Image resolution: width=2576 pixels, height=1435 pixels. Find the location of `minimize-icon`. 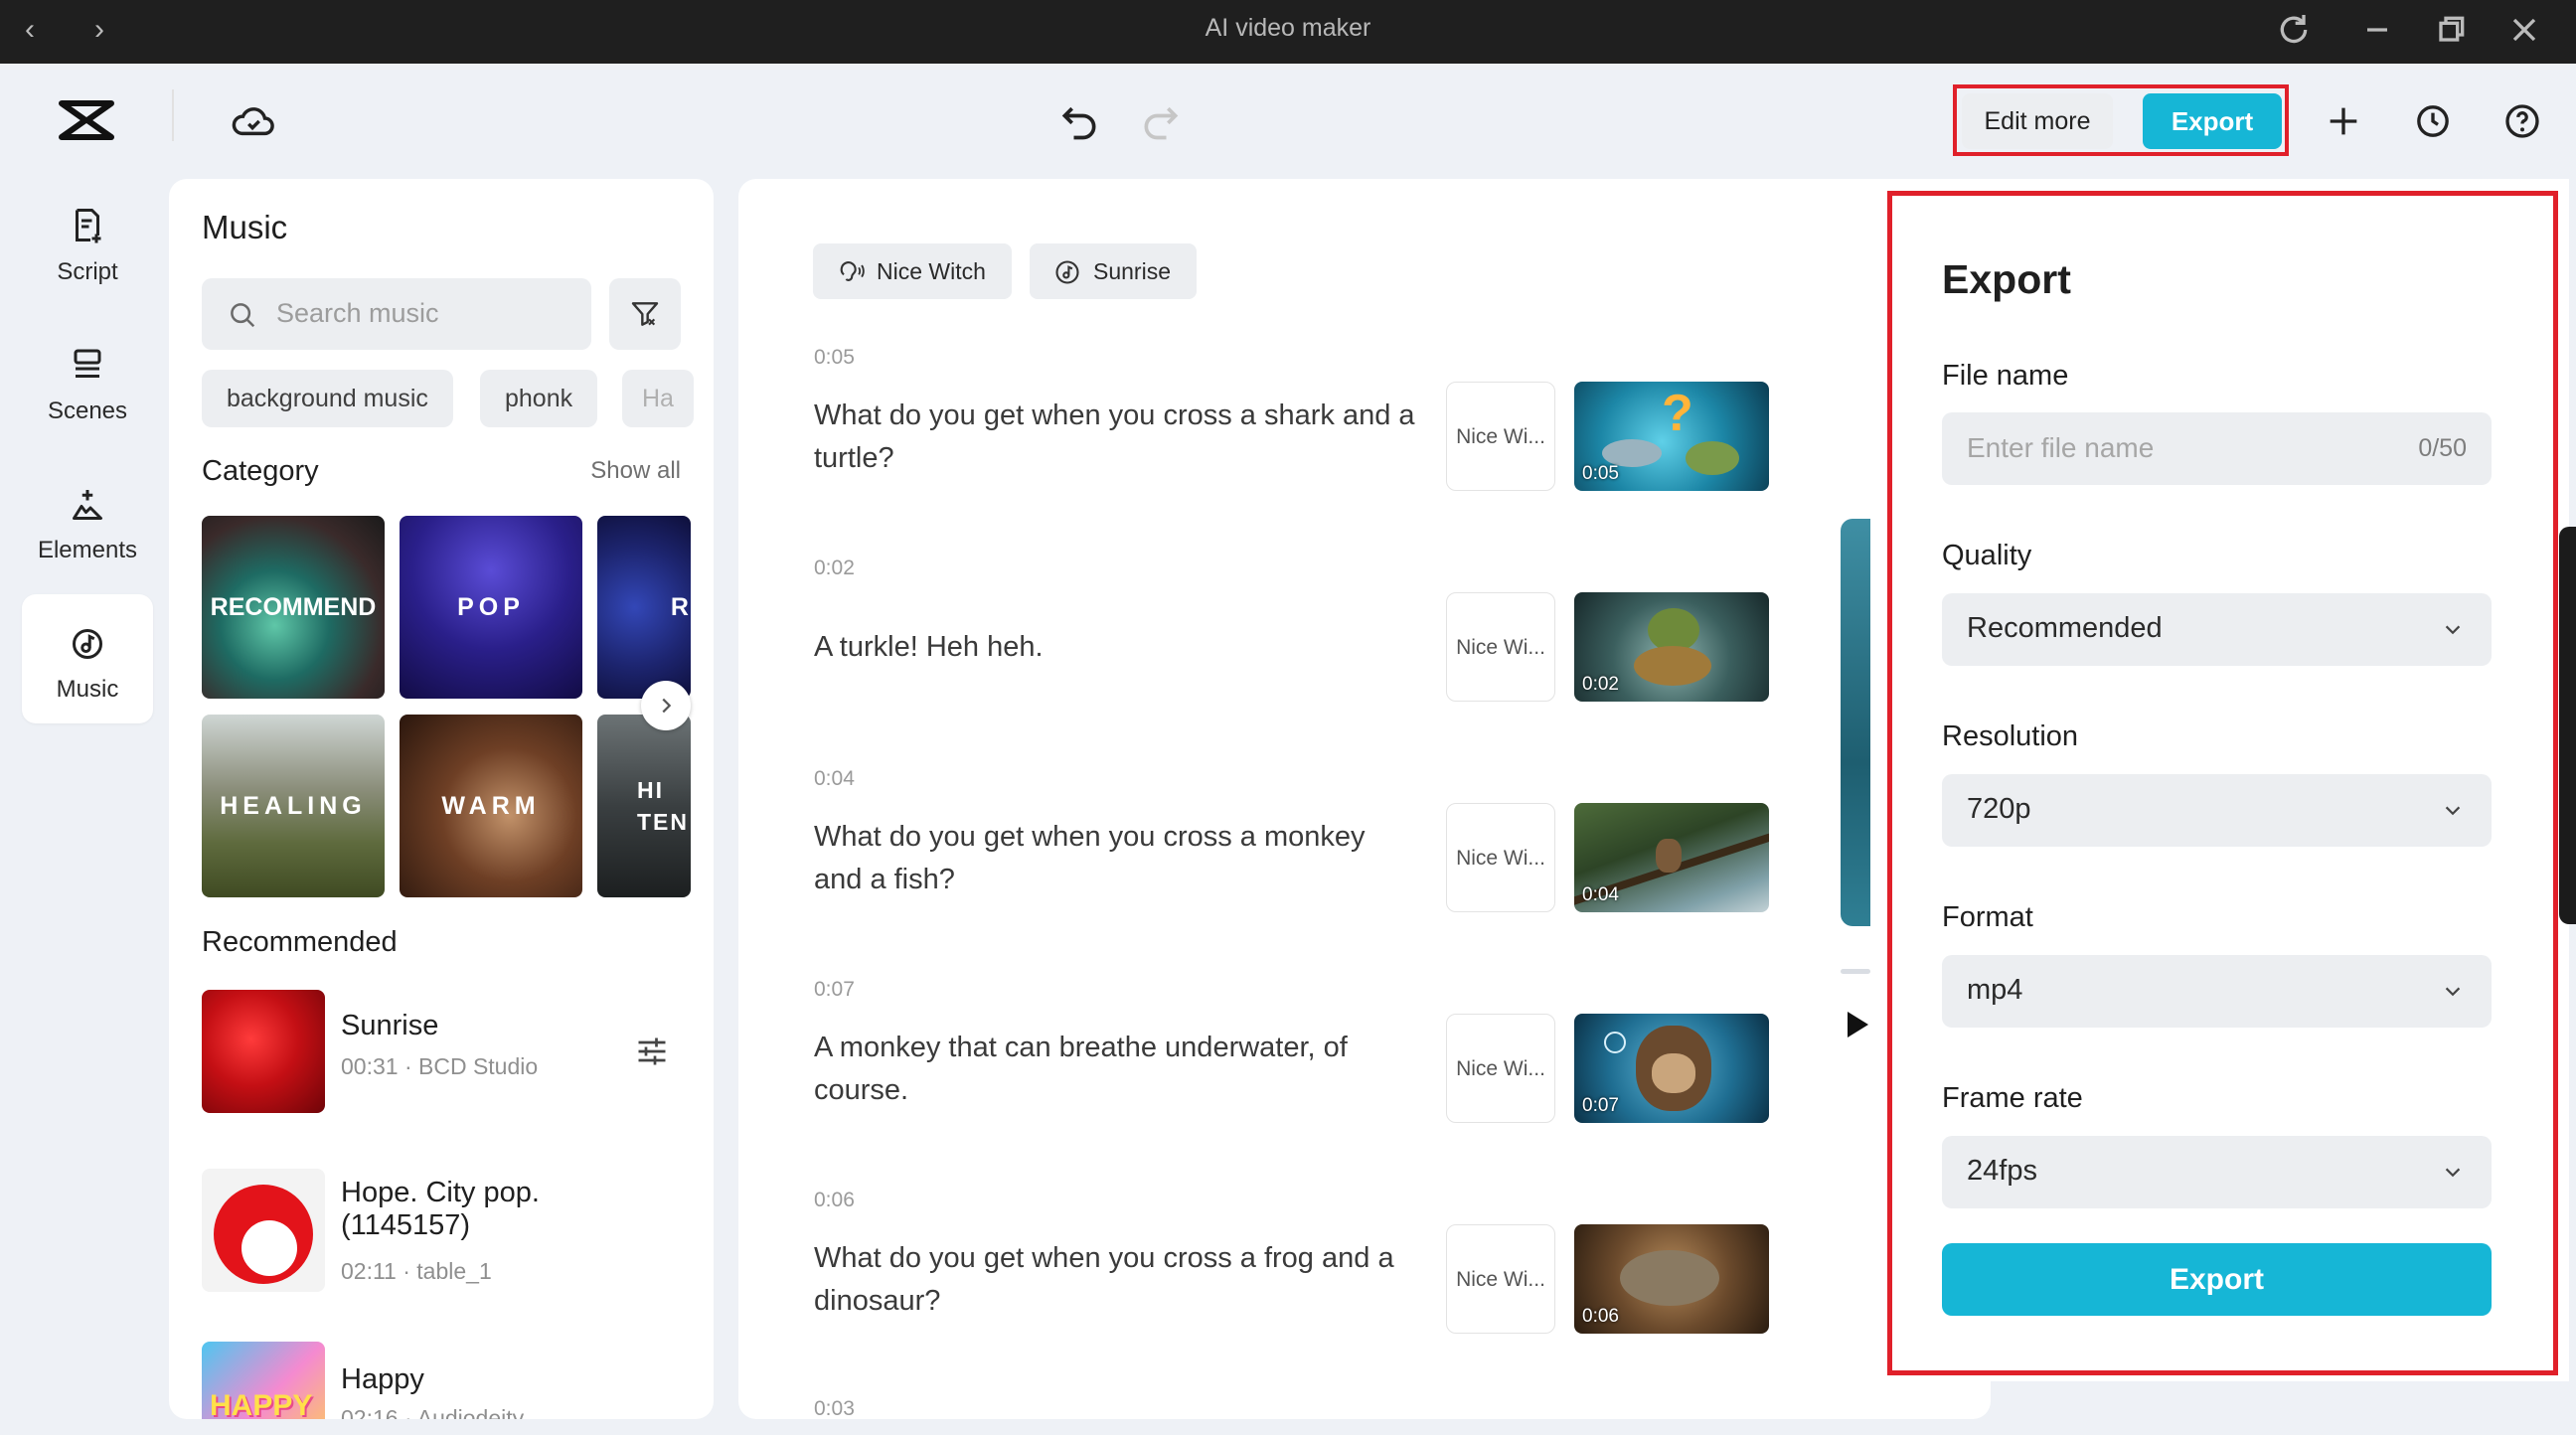

minimize-icon is located at coordinates (2377, 30).